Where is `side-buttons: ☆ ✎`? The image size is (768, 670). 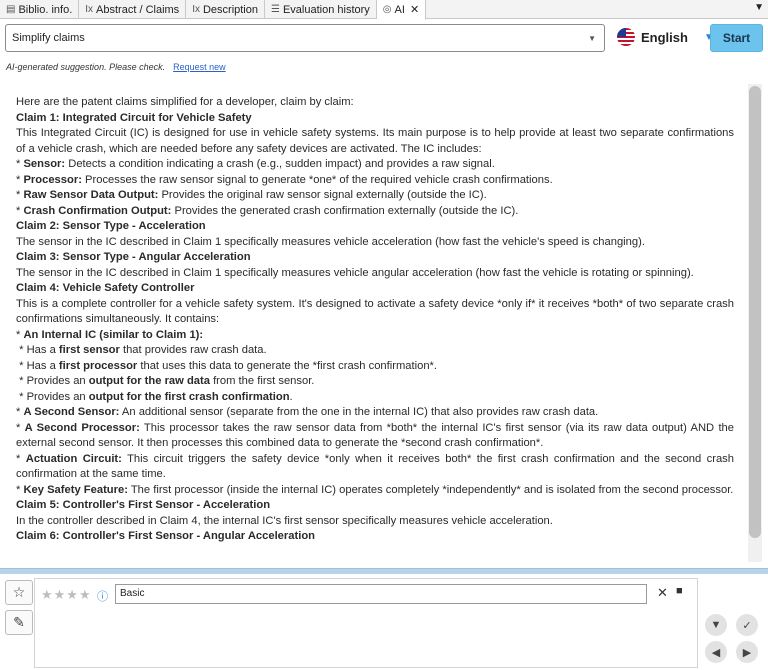 side-buttons: ☆ ✎ is located at coordinates (19, 610).